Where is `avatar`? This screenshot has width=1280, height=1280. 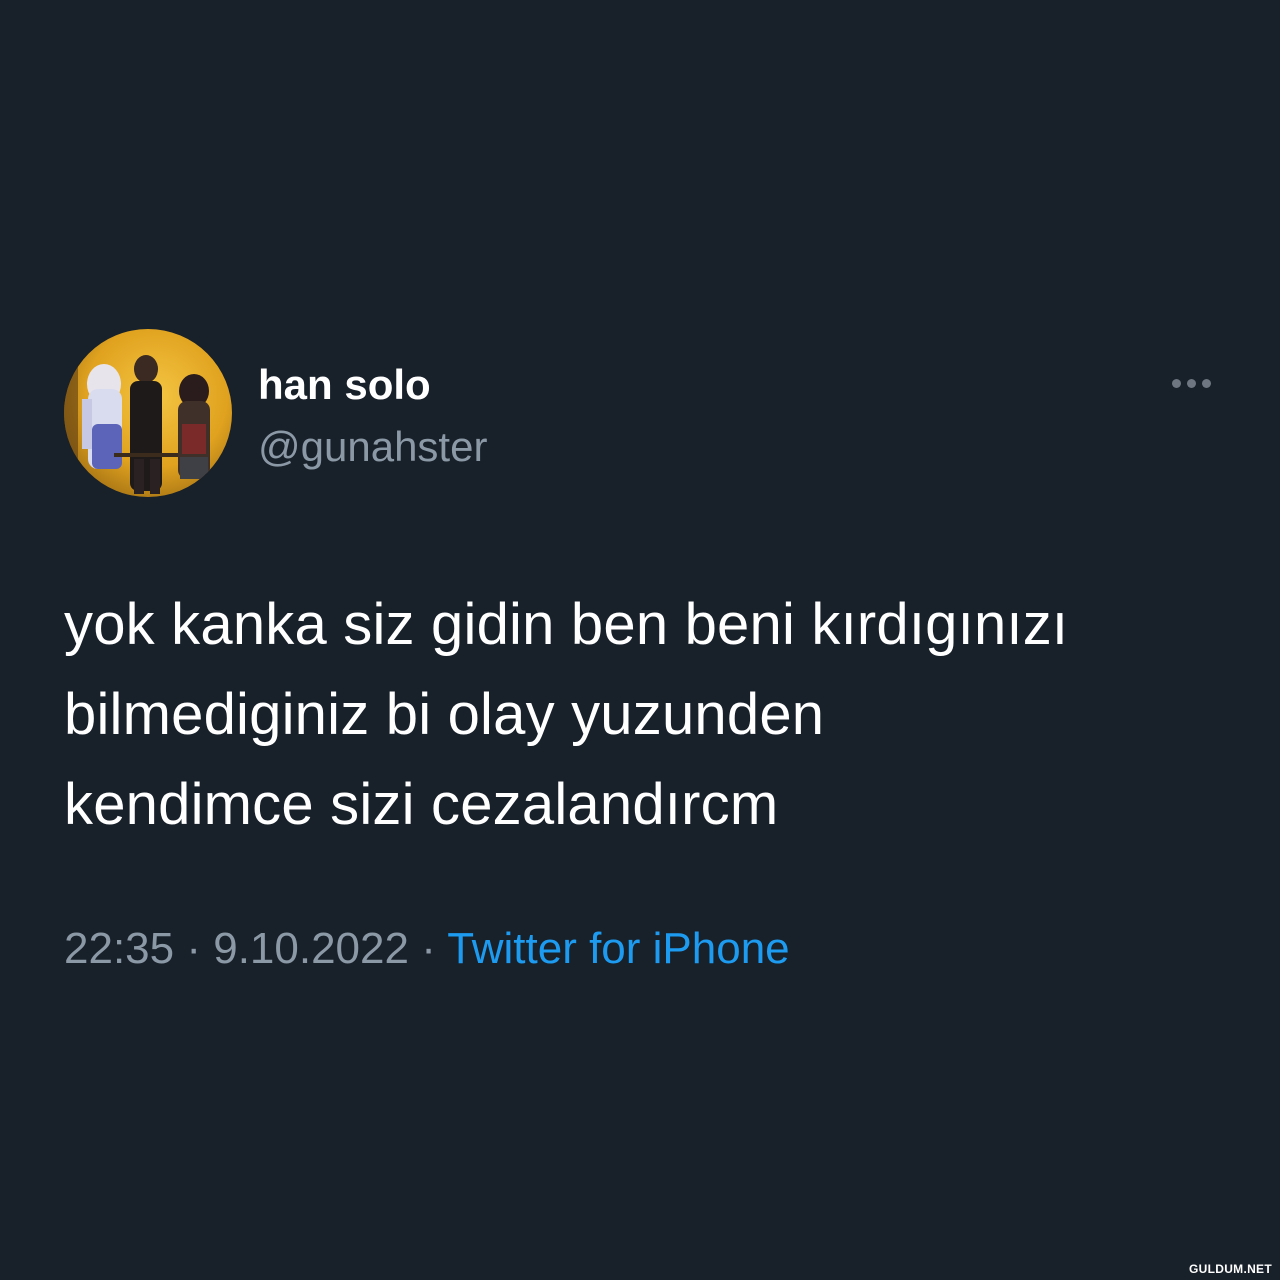 avatar is located at coordinates (148, 413).